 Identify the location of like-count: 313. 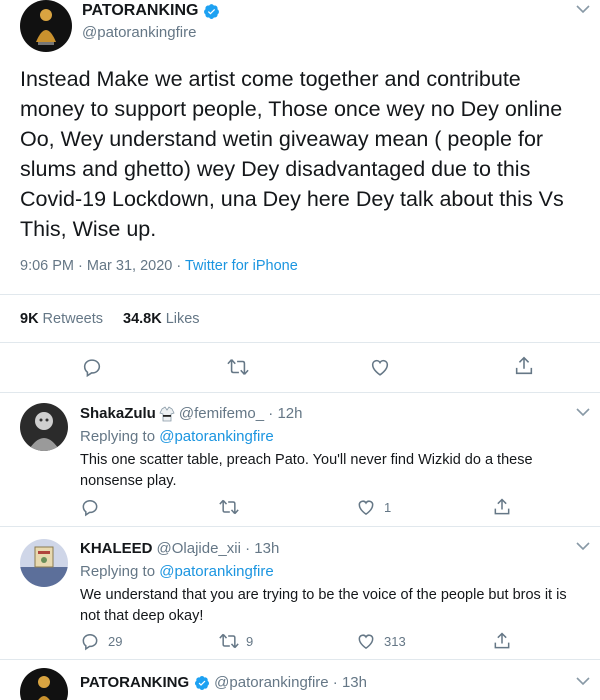
(395, 641).